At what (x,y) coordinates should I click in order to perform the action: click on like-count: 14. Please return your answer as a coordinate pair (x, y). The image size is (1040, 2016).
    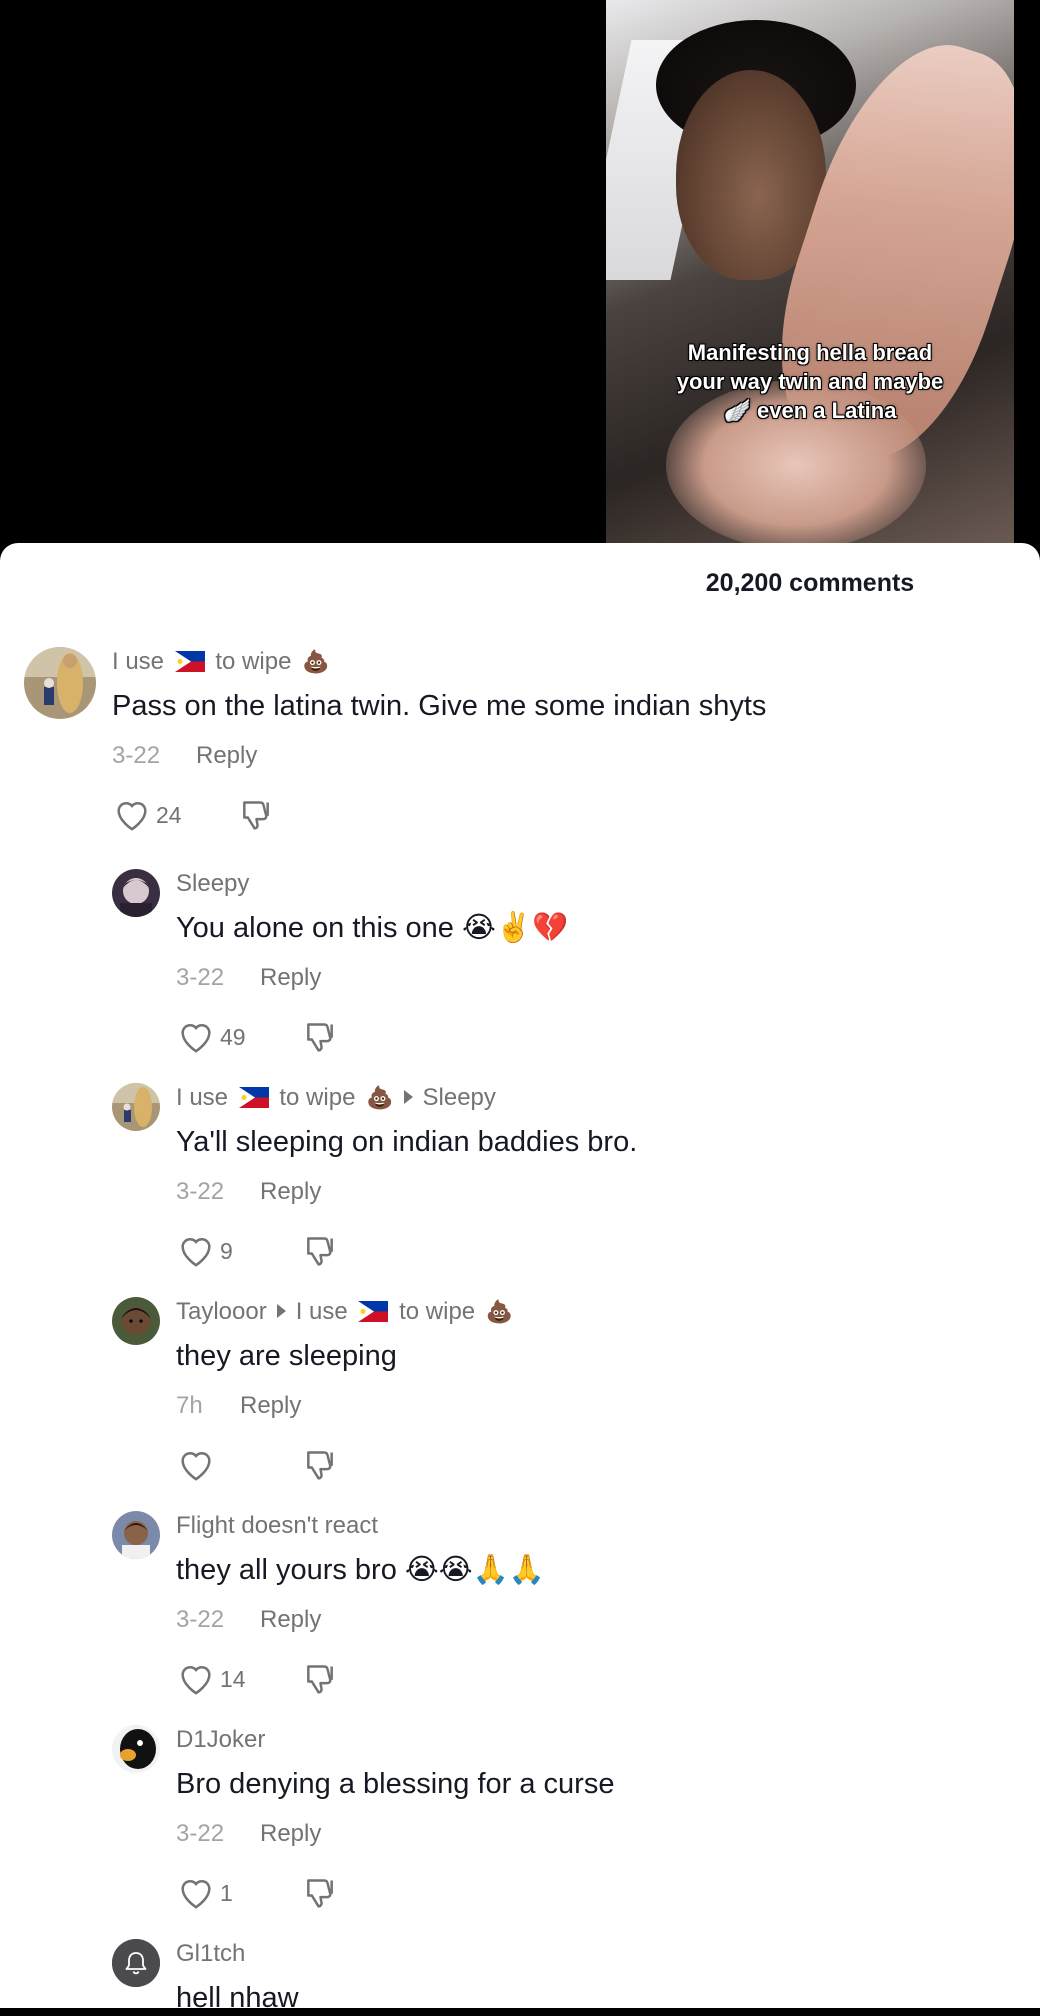
    Looking at the image, I should click on (233, 1678).